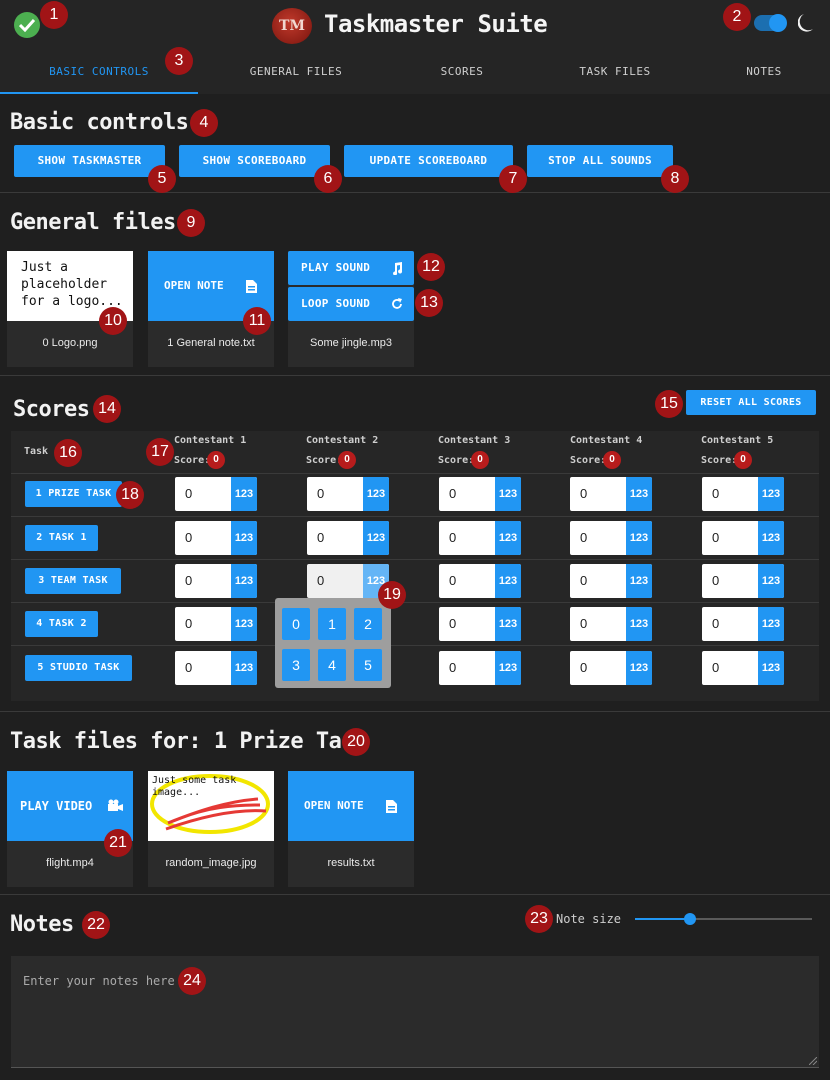  What do you see at coordinates (61, 624) in the screenshot?
I see `task-button-task-2: 4 TASK 2` at bounding box center [61, 624].